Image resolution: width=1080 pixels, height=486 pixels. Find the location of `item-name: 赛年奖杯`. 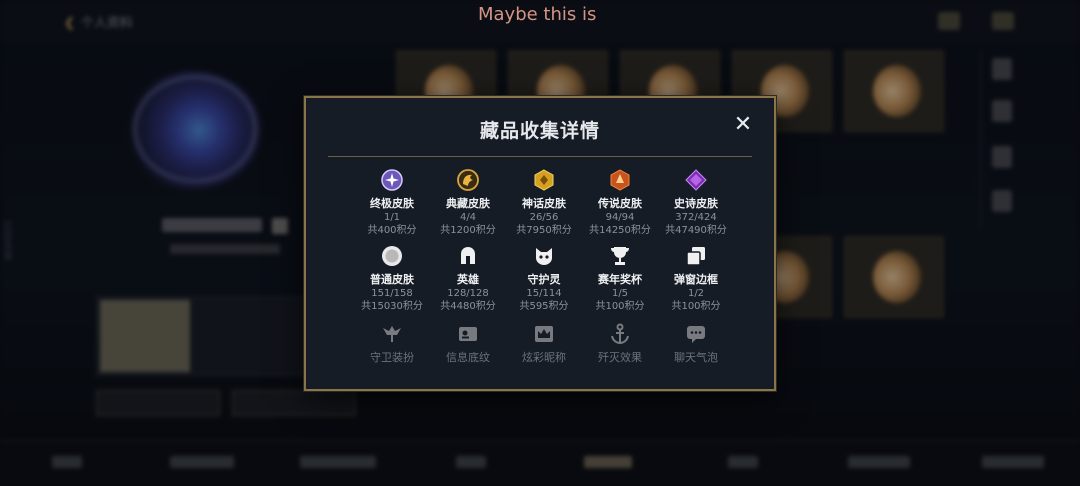

item-name: 赛年奖杯 is located at coordinates (620, 279).